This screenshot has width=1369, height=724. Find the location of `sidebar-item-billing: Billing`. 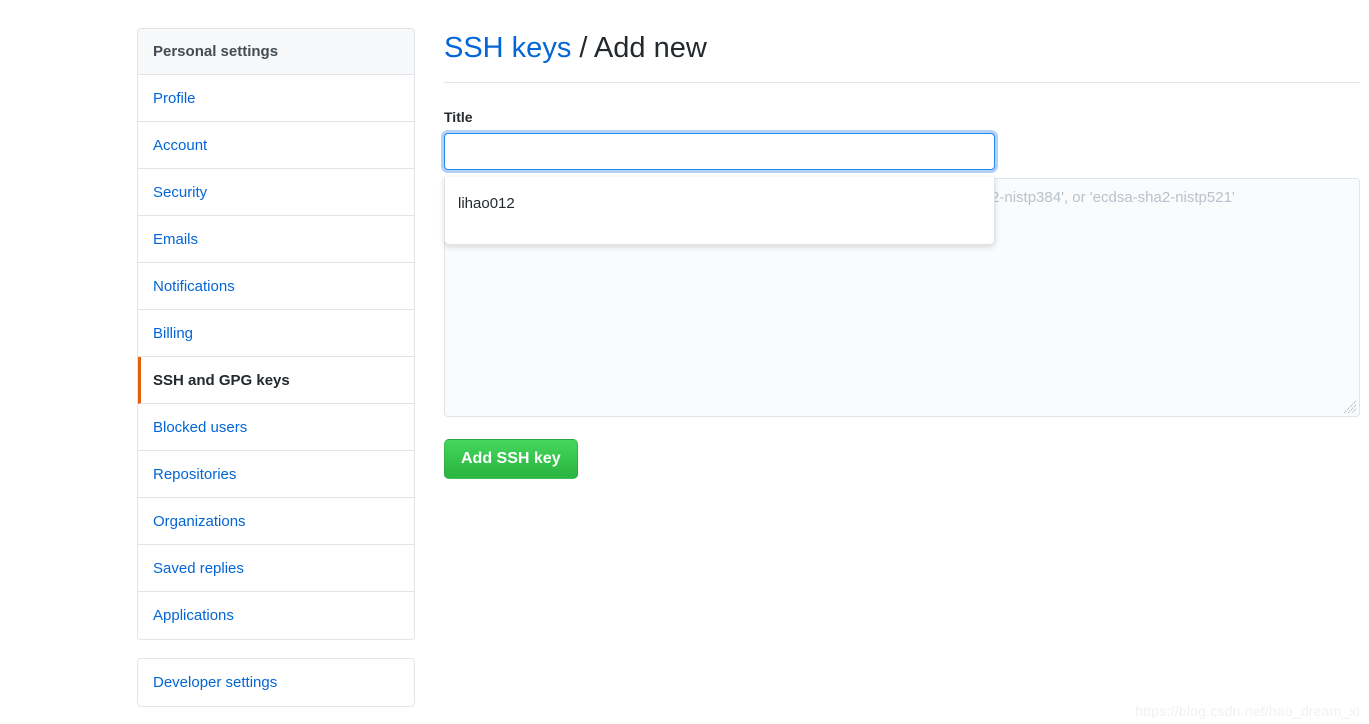

sidebar-item-billing: Billing is located at coordinates (276, 333).